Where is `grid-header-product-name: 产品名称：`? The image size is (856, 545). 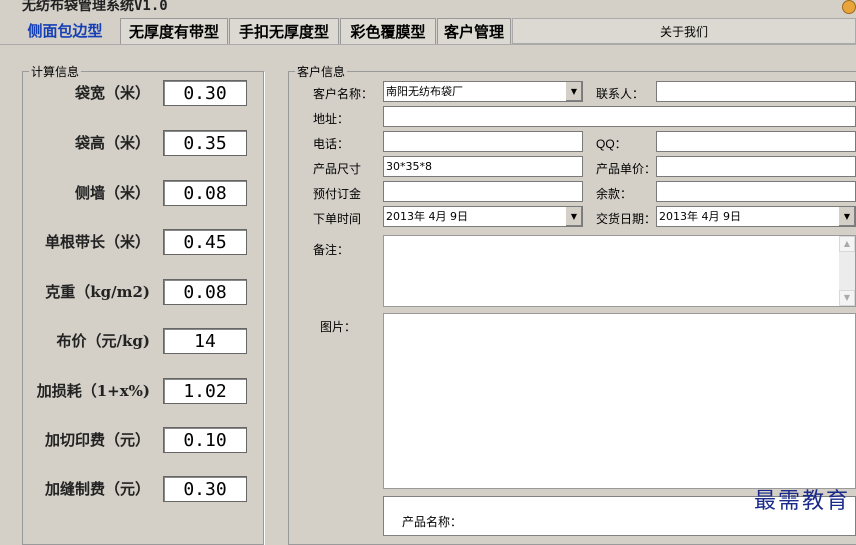 grid-header-product-name: 产品名称： is located at coordinates (432, 522).